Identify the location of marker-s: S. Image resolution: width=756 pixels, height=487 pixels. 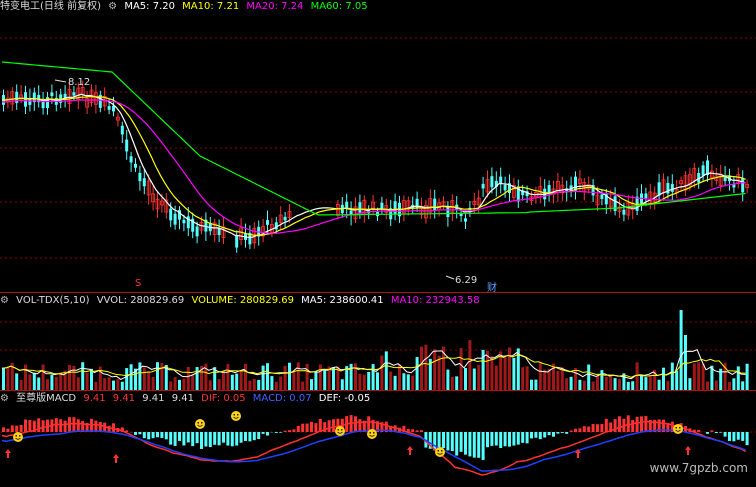
(138, 283).